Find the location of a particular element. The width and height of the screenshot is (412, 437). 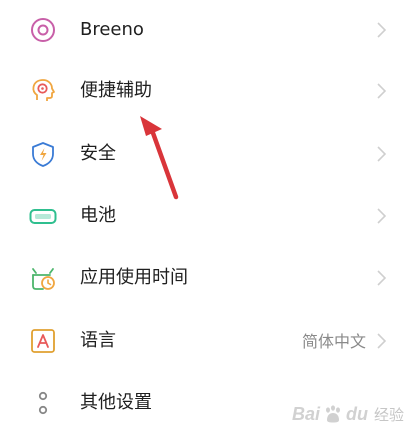

language-icon is located at coordinates (43, 341).